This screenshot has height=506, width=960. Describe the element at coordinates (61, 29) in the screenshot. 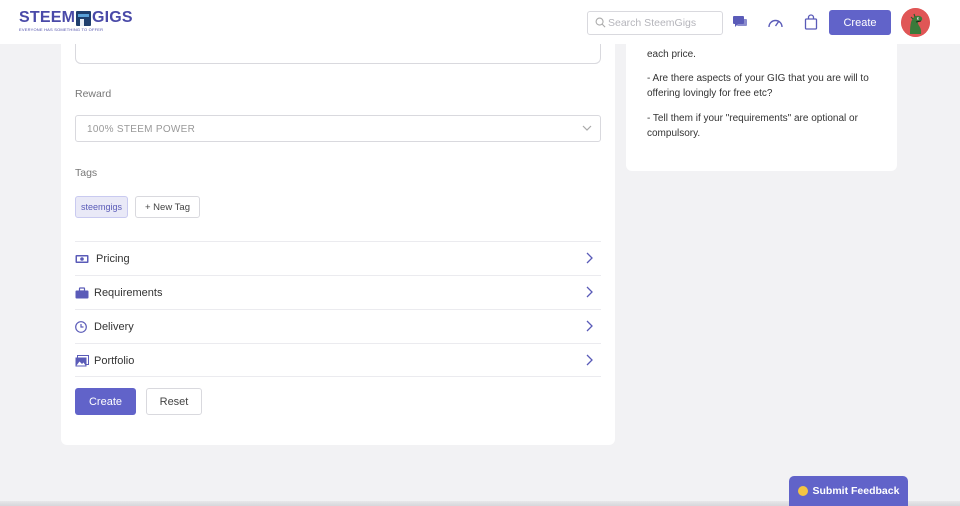

I see `logo-tagline: EVERYONE HAS SOMETHING TO OFFER` at that location.